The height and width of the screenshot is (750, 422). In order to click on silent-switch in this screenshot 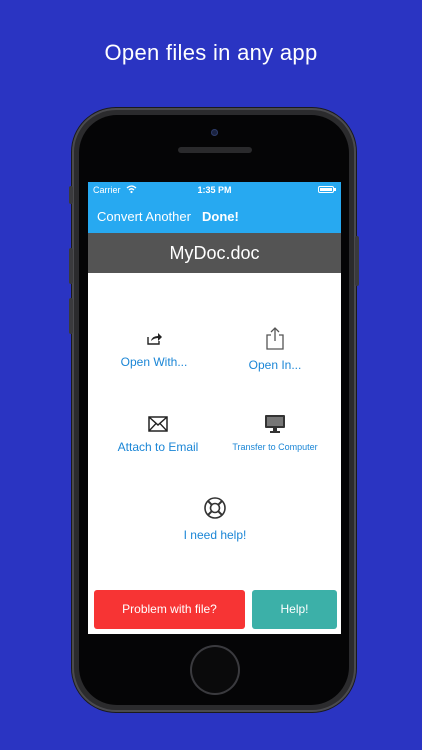, I will do `click(71, 195)`.